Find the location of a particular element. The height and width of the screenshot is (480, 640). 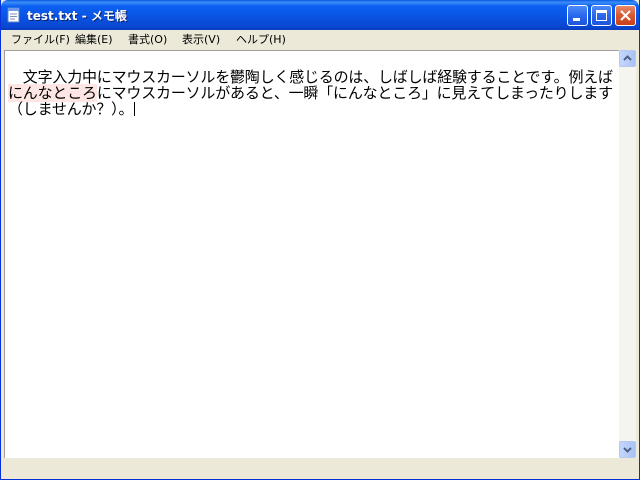

scroll-down-button is located at coordinates (627, 449).